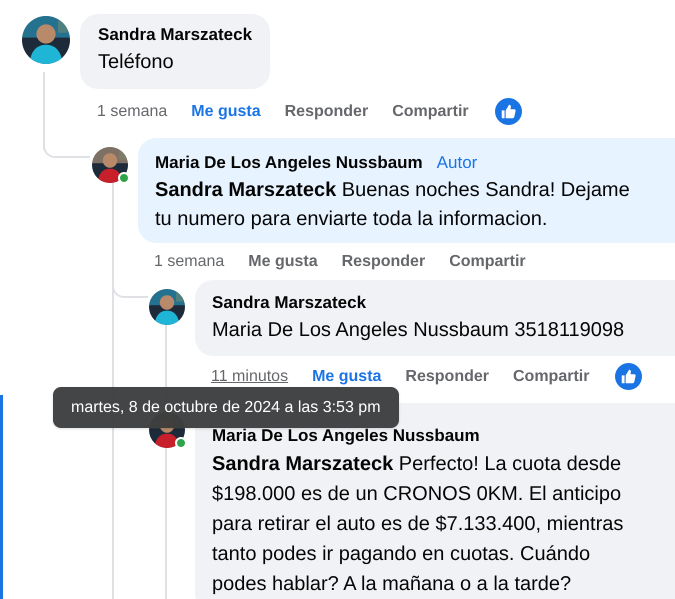 Image resolution: width=675 pixels, height=599 pixels. What do you see at coordinates (419, 330) in the screenshot?
I see `comment-text: Maria De Los Angeles Nussbaum 3518119098` at bounding box center [419, 330].